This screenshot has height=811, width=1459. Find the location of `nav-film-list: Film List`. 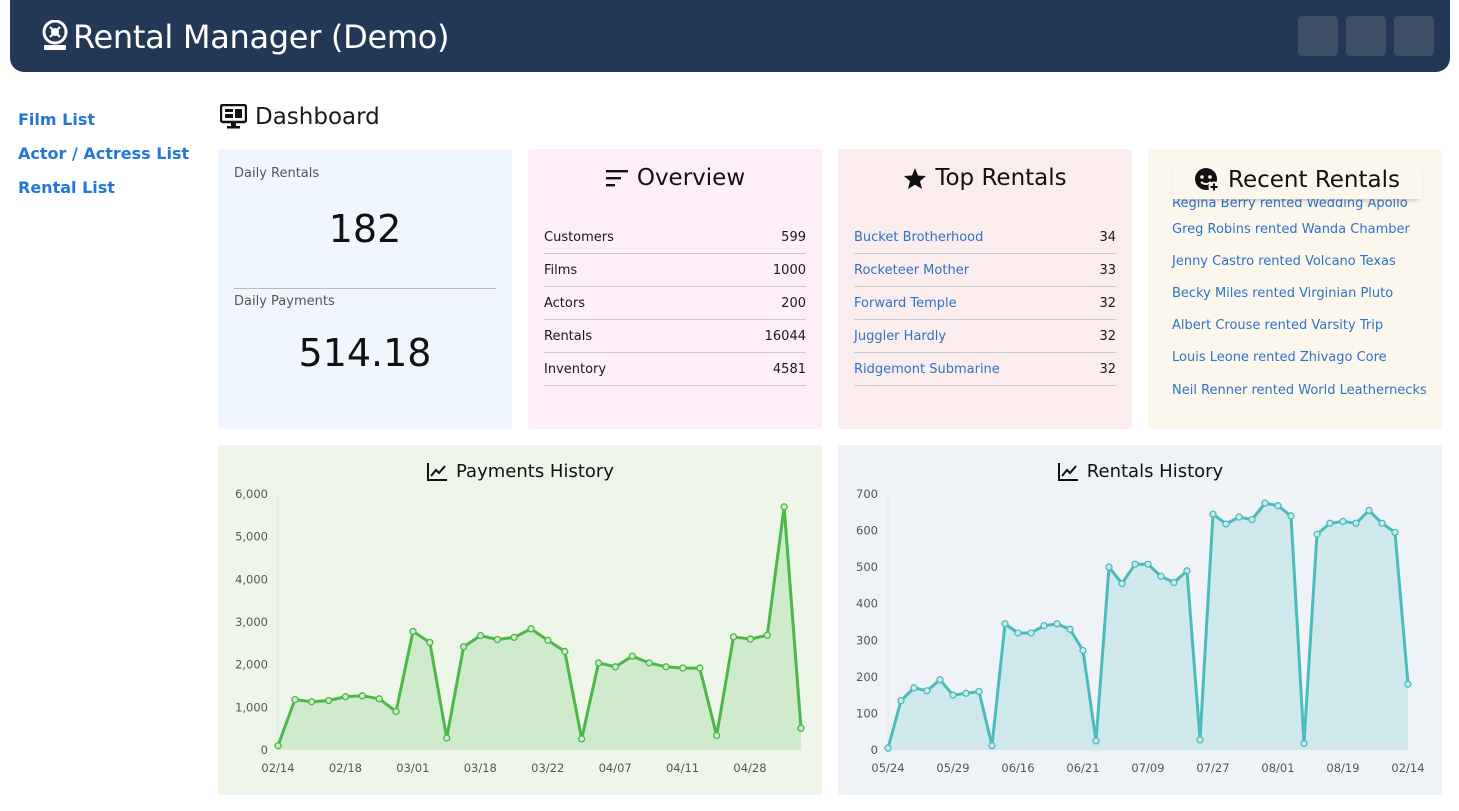

nav-film-list: Film List is located at coordinates (103, 119).